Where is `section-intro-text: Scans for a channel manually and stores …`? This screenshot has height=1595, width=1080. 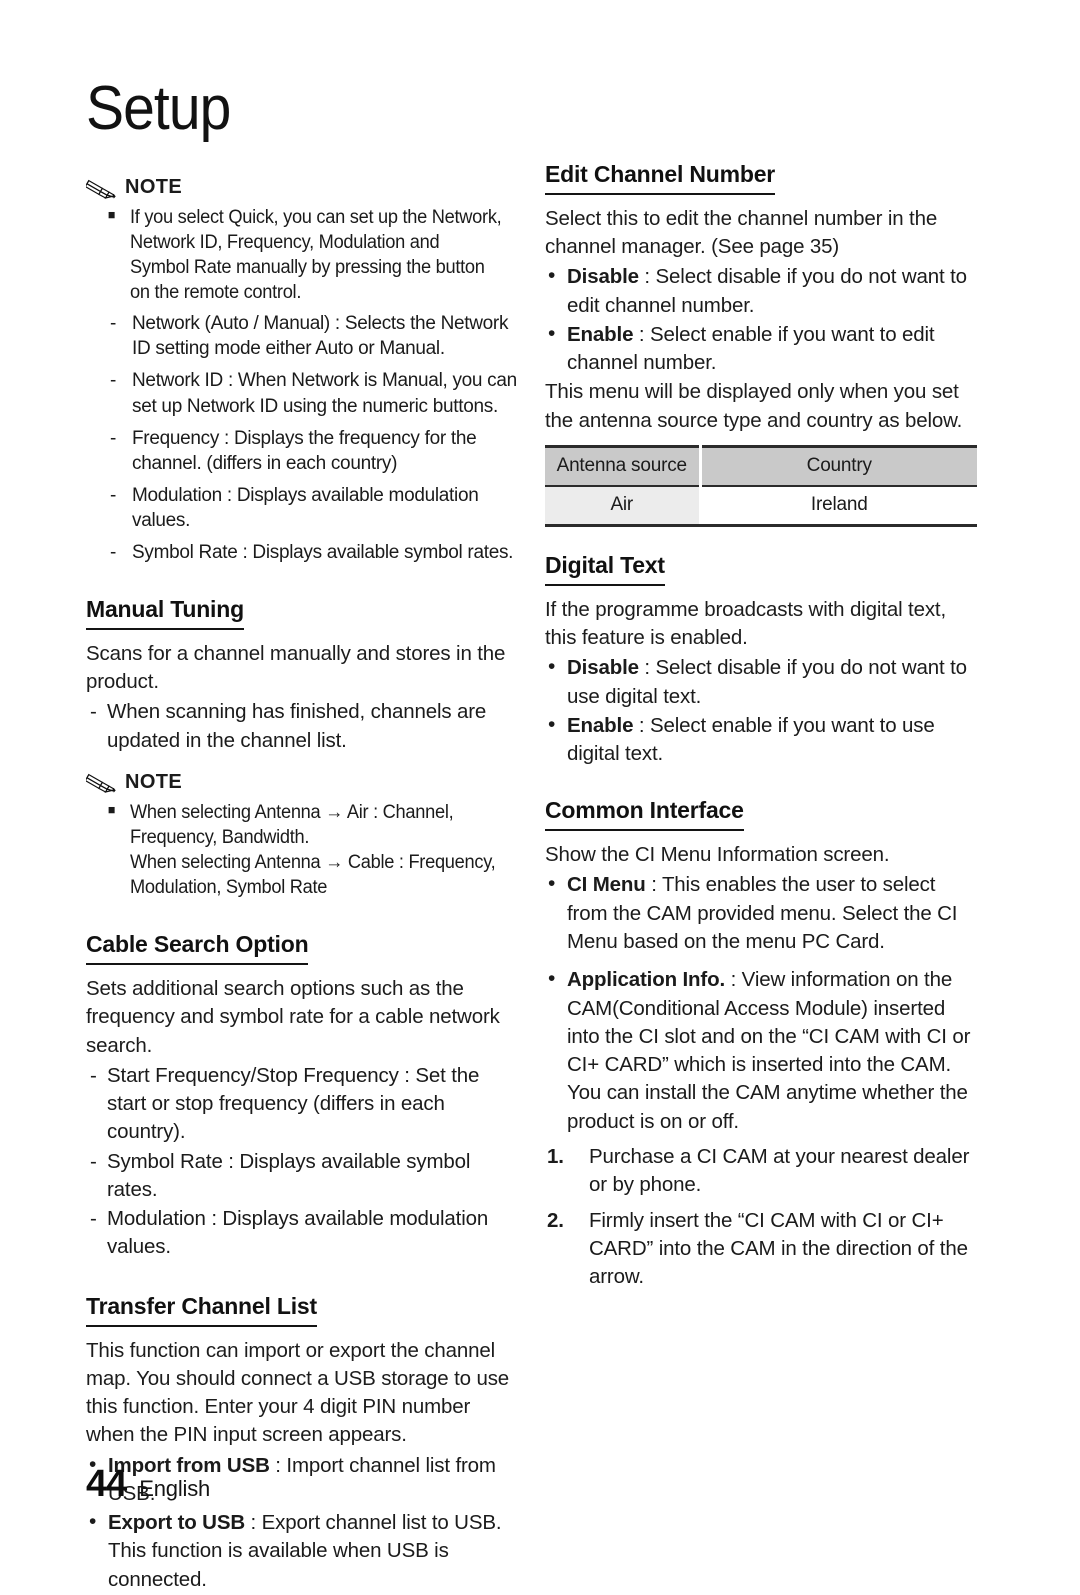 section-intro-text: Scans for a channel manually and stores … is located at coordinates (296, 667).